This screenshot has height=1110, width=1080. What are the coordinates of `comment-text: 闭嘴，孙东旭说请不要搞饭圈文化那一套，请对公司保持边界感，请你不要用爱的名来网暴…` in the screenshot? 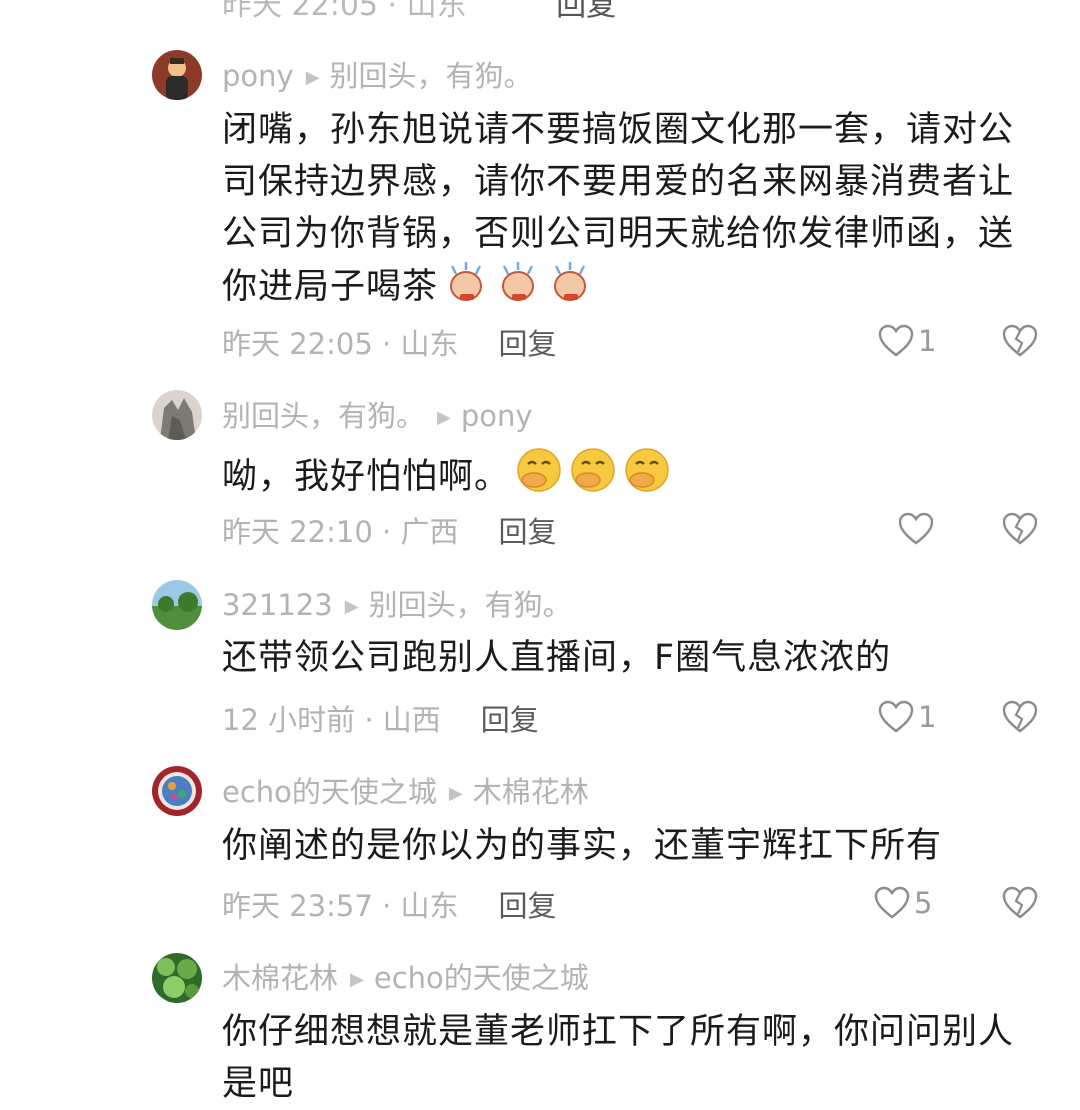 It's located at (628, 211).